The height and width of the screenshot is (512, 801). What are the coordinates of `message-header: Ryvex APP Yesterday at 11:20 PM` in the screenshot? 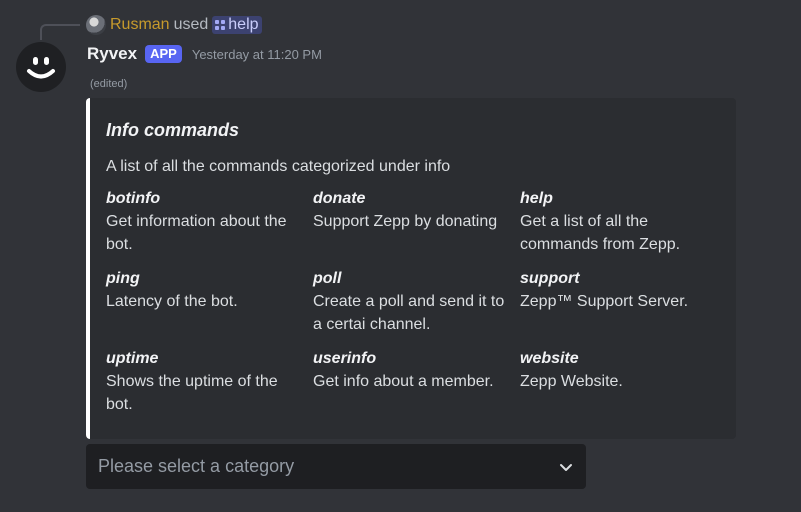 It's located at (204, 54).